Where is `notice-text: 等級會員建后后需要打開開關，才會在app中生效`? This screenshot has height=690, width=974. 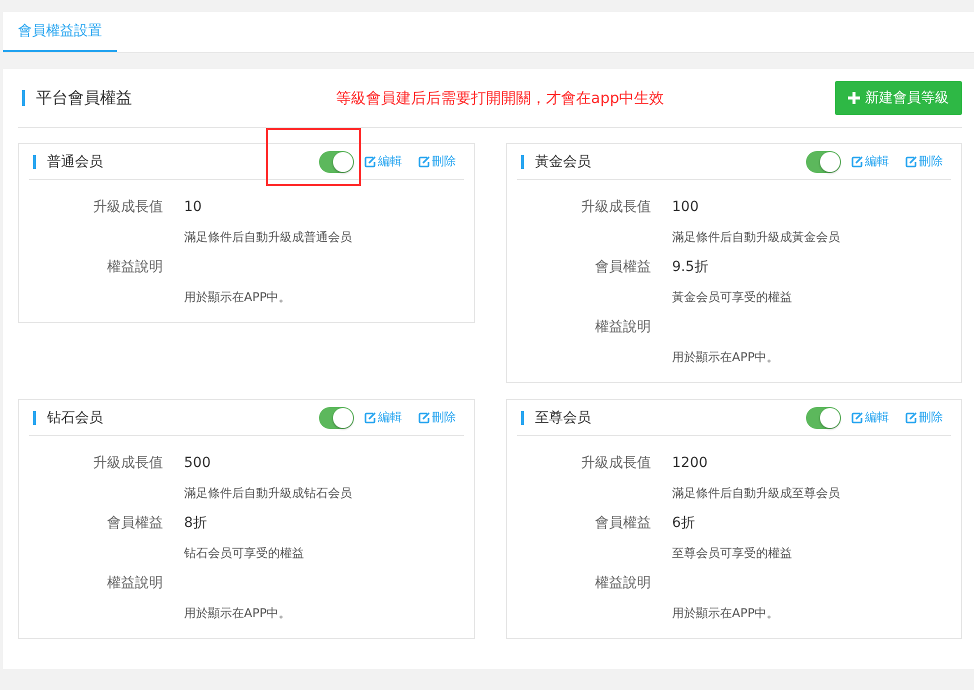
notice-text: 等級會員建后后需要打開開關，才會在app中生效 is located at coordinates (501, 98).